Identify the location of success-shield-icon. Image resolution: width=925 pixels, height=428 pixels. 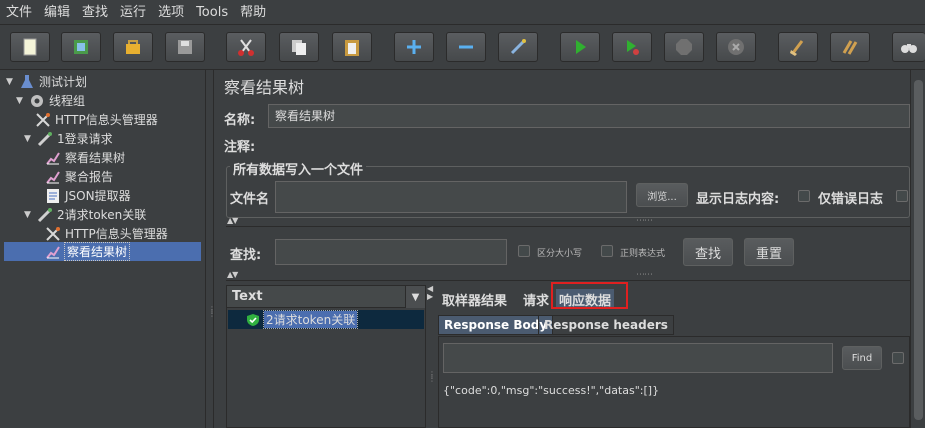
(253, 319).